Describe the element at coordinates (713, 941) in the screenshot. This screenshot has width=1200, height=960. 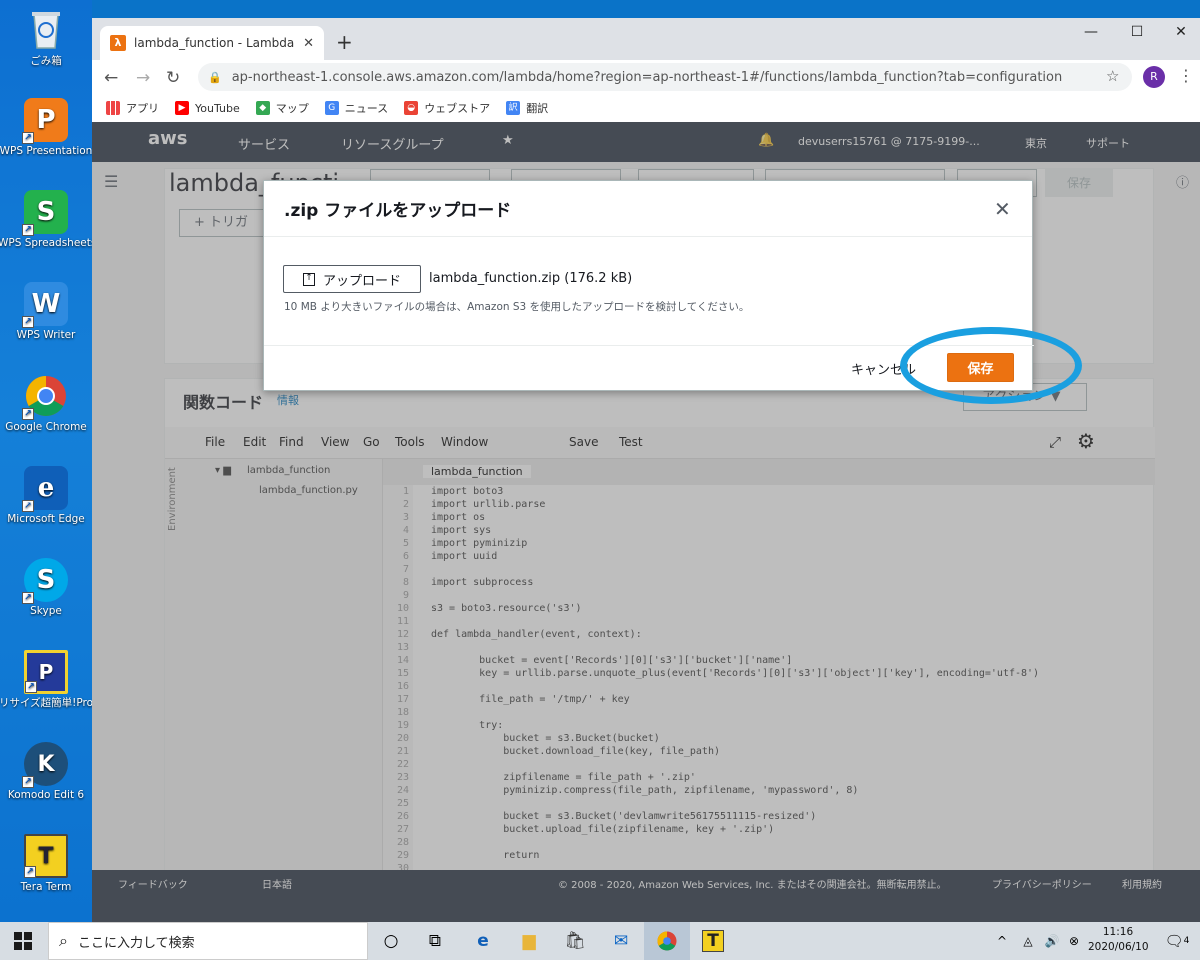
I see `teraterm-taskbar-icon: T` at that location.